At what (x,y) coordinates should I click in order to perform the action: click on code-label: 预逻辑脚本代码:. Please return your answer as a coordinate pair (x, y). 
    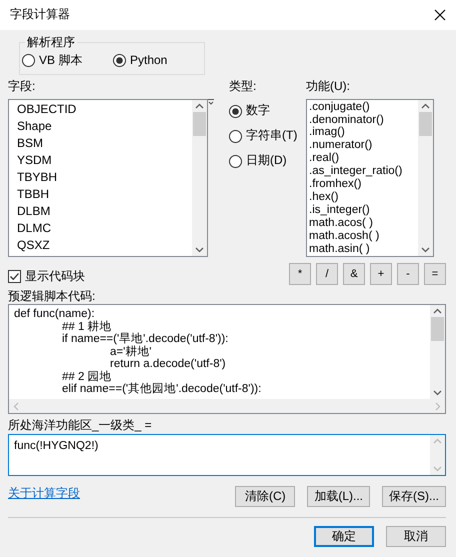
    Looking at the image, I should click on (52, 296).